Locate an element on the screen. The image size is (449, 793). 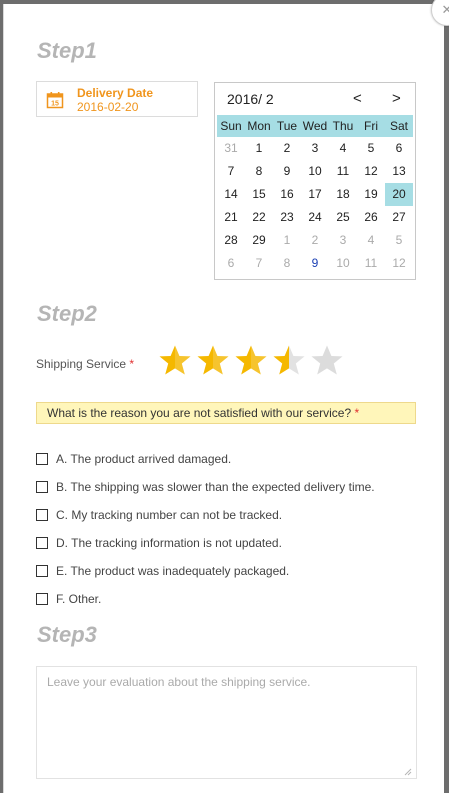
evaluation-textarea is located at coordinates (226, 722).